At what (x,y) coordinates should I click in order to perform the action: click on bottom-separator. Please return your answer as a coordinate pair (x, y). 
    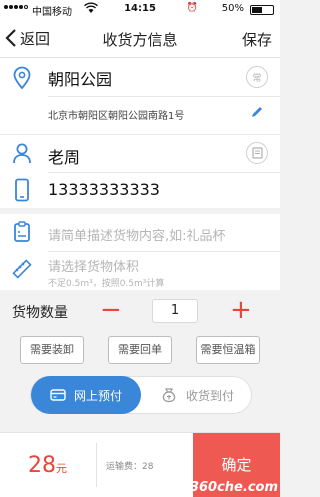
    Looking at the image, I should click on (96, 465).